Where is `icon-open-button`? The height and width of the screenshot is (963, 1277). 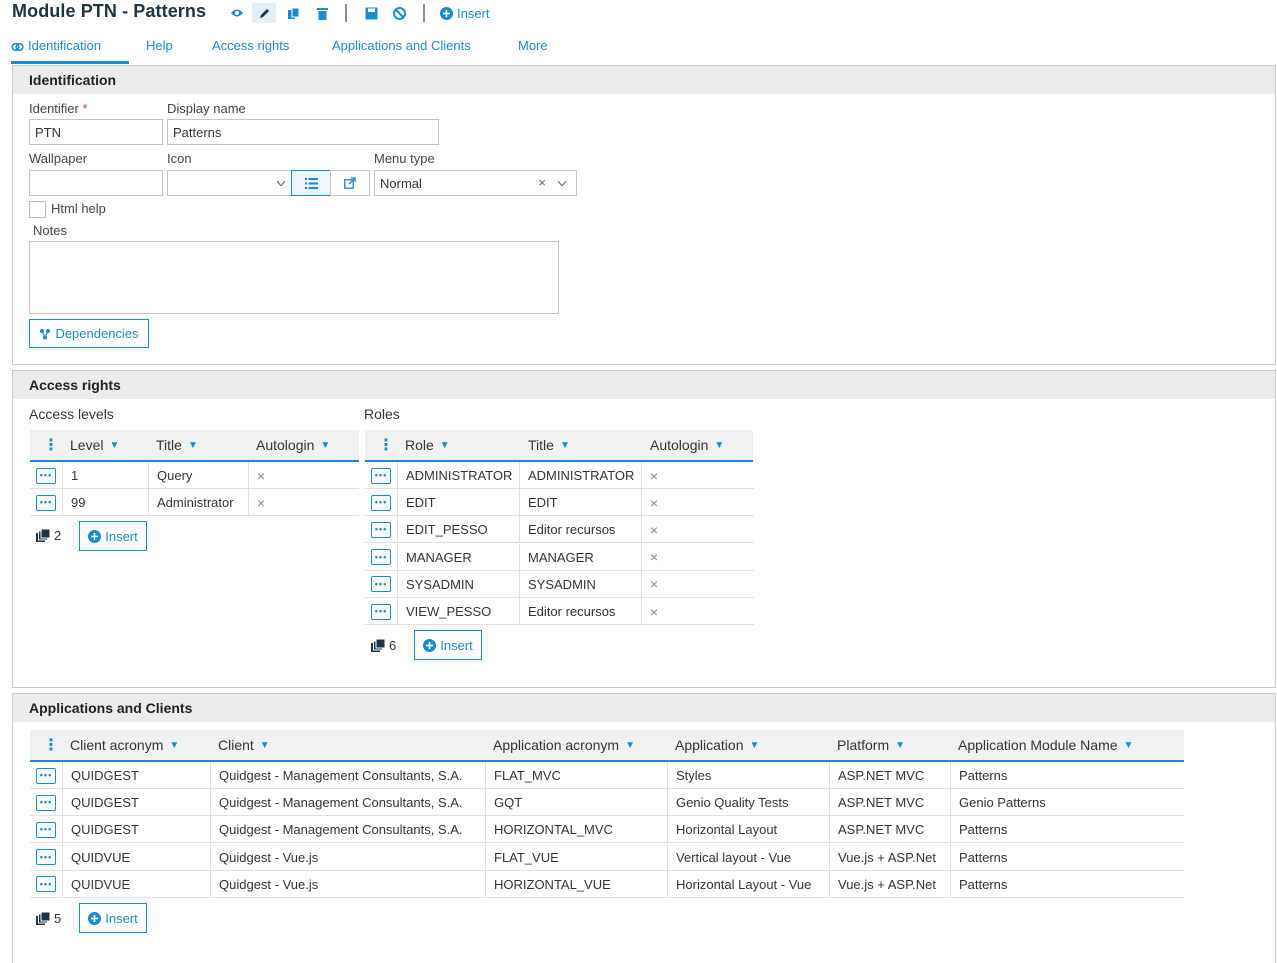 icon-open-button is located at coordinates (350, 183).